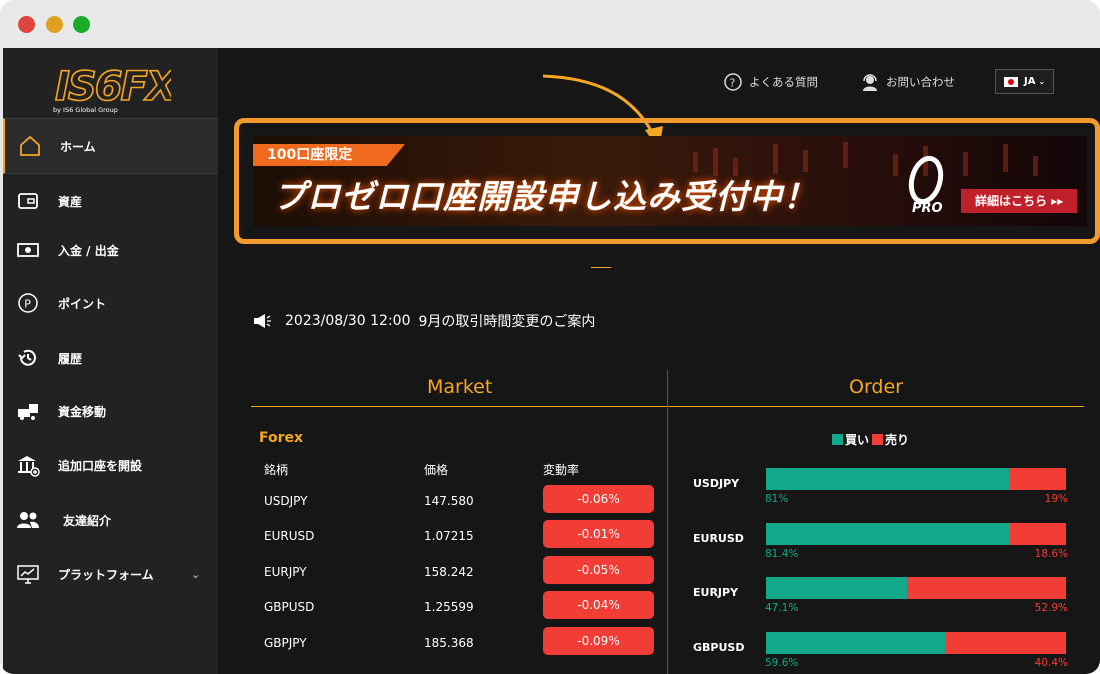  What do you see at coordinates (783, 82) in the screenshot?
I see `faq-label: よくある質問` at bounding box center [783, 82].